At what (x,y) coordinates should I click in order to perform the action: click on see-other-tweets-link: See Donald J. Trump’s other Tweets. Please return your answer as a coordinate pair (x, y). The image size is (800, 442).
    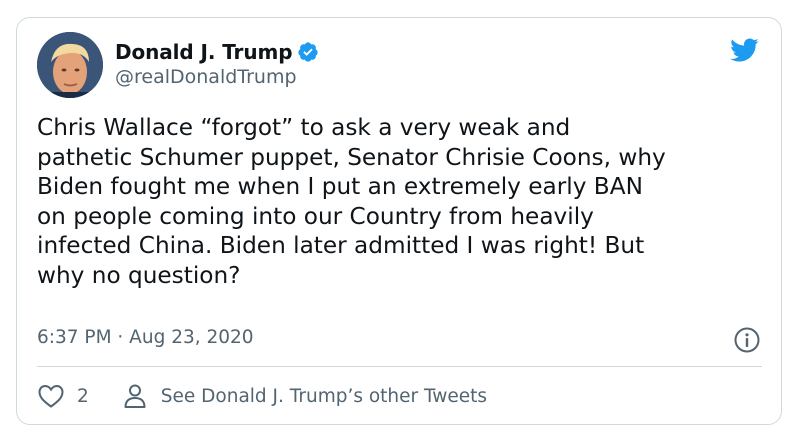
    Looking at the image, I should click on (324, 396).